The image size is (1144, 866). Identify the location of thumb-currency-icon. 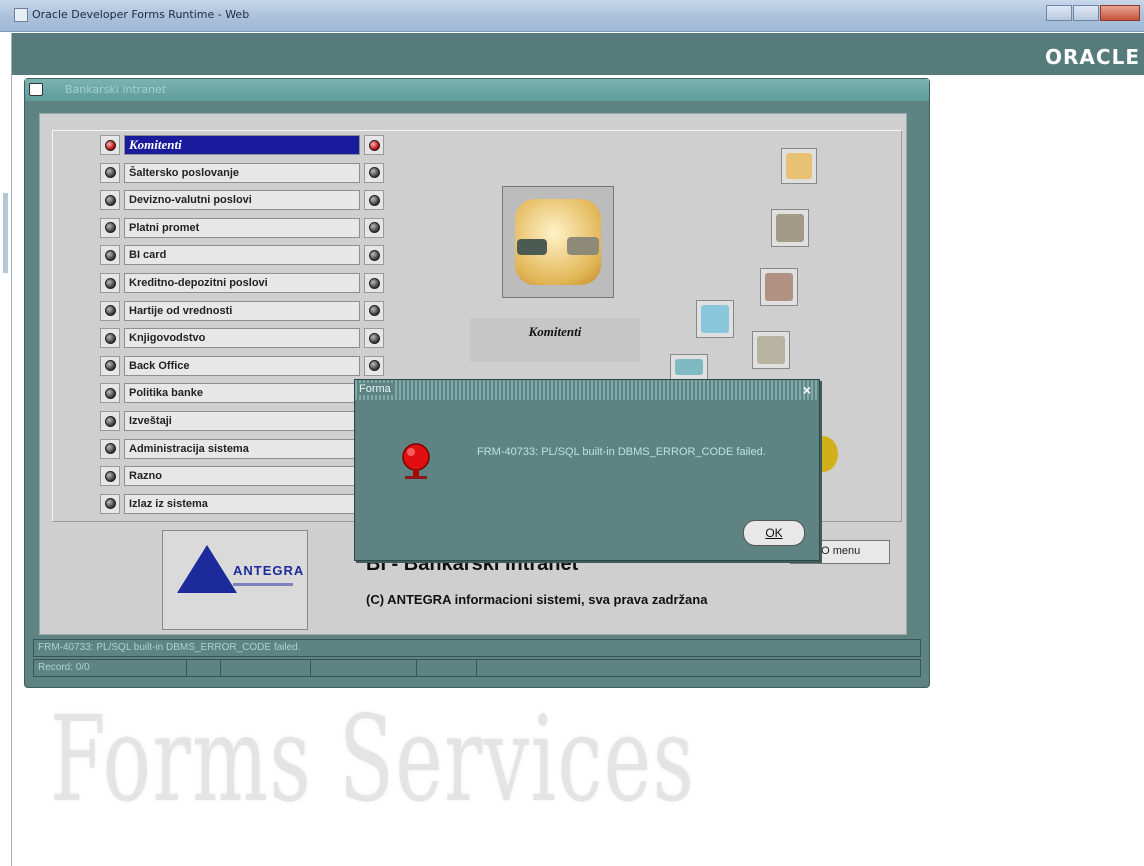
(779, 287).